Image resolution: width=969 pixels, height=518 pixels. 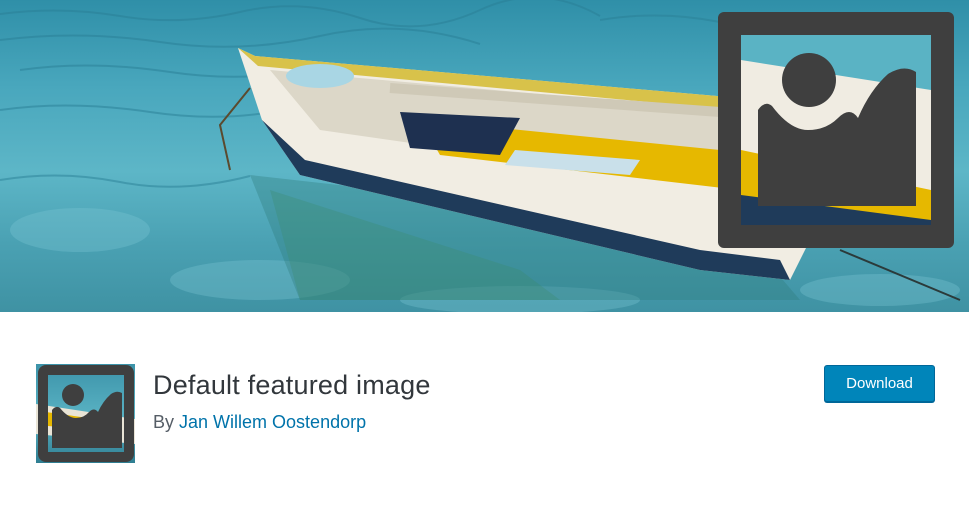 I want to click on plugin-icon, so click(x=85, y=413).